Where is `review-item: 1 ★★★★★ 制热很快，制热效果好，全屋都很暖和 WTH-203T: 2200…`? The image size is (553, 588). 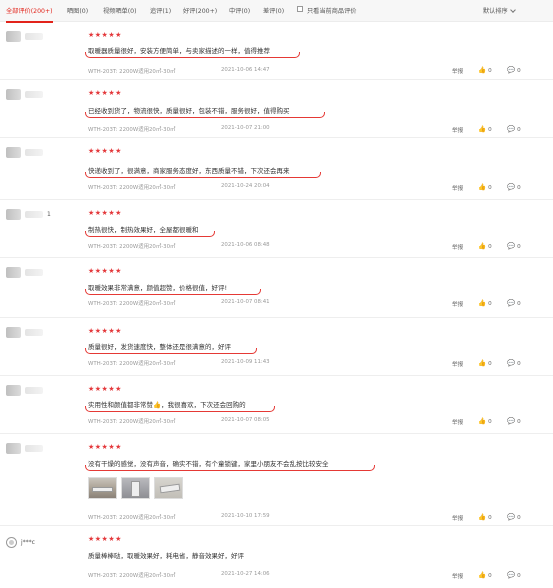 review-item: 1 ★★★★★ 制热很快，制热效果好，全屋都很暖和 WTH-203T: 2200… is located at coordinates (276, 229).